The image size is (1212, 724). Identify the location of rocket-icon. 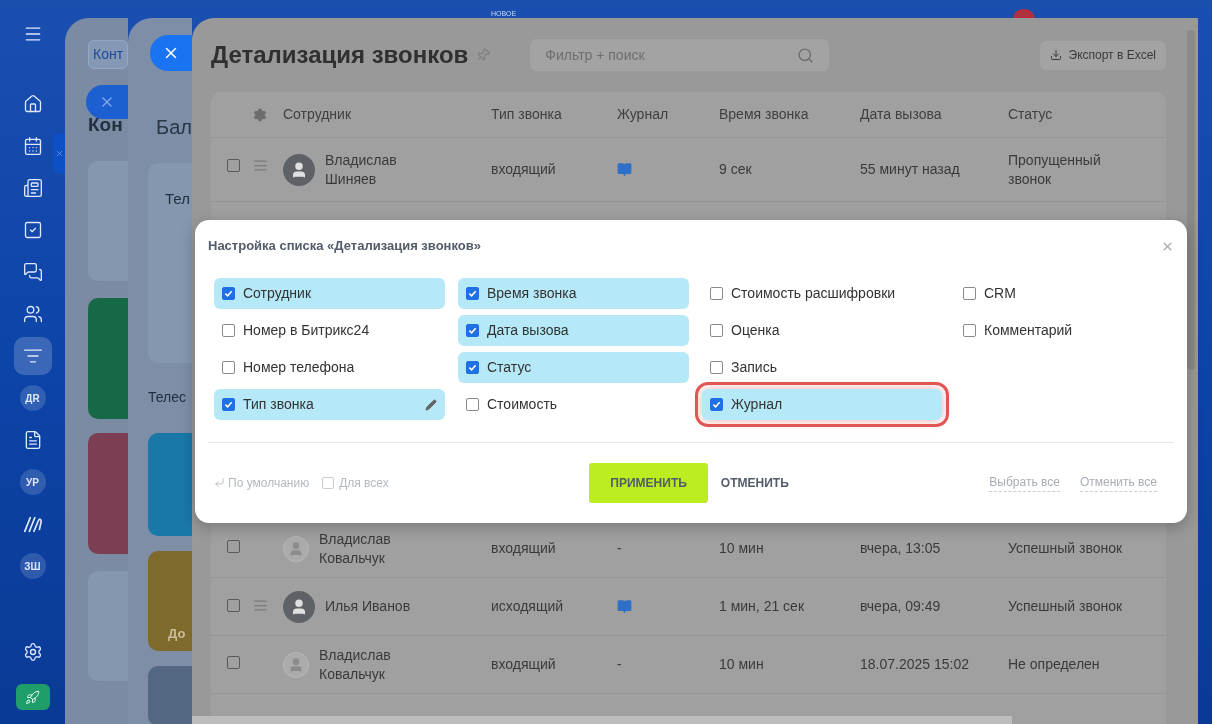
(32, 697).